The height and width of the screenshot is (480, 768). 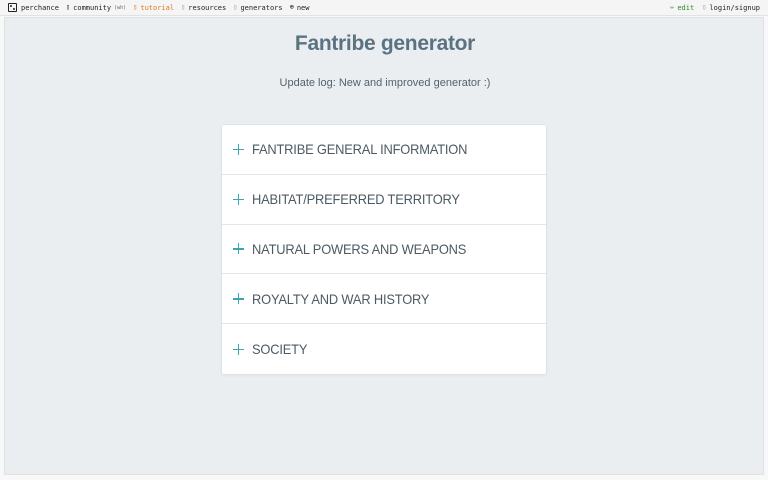 I want to click on new-label: new, so click(x=303, y=7).